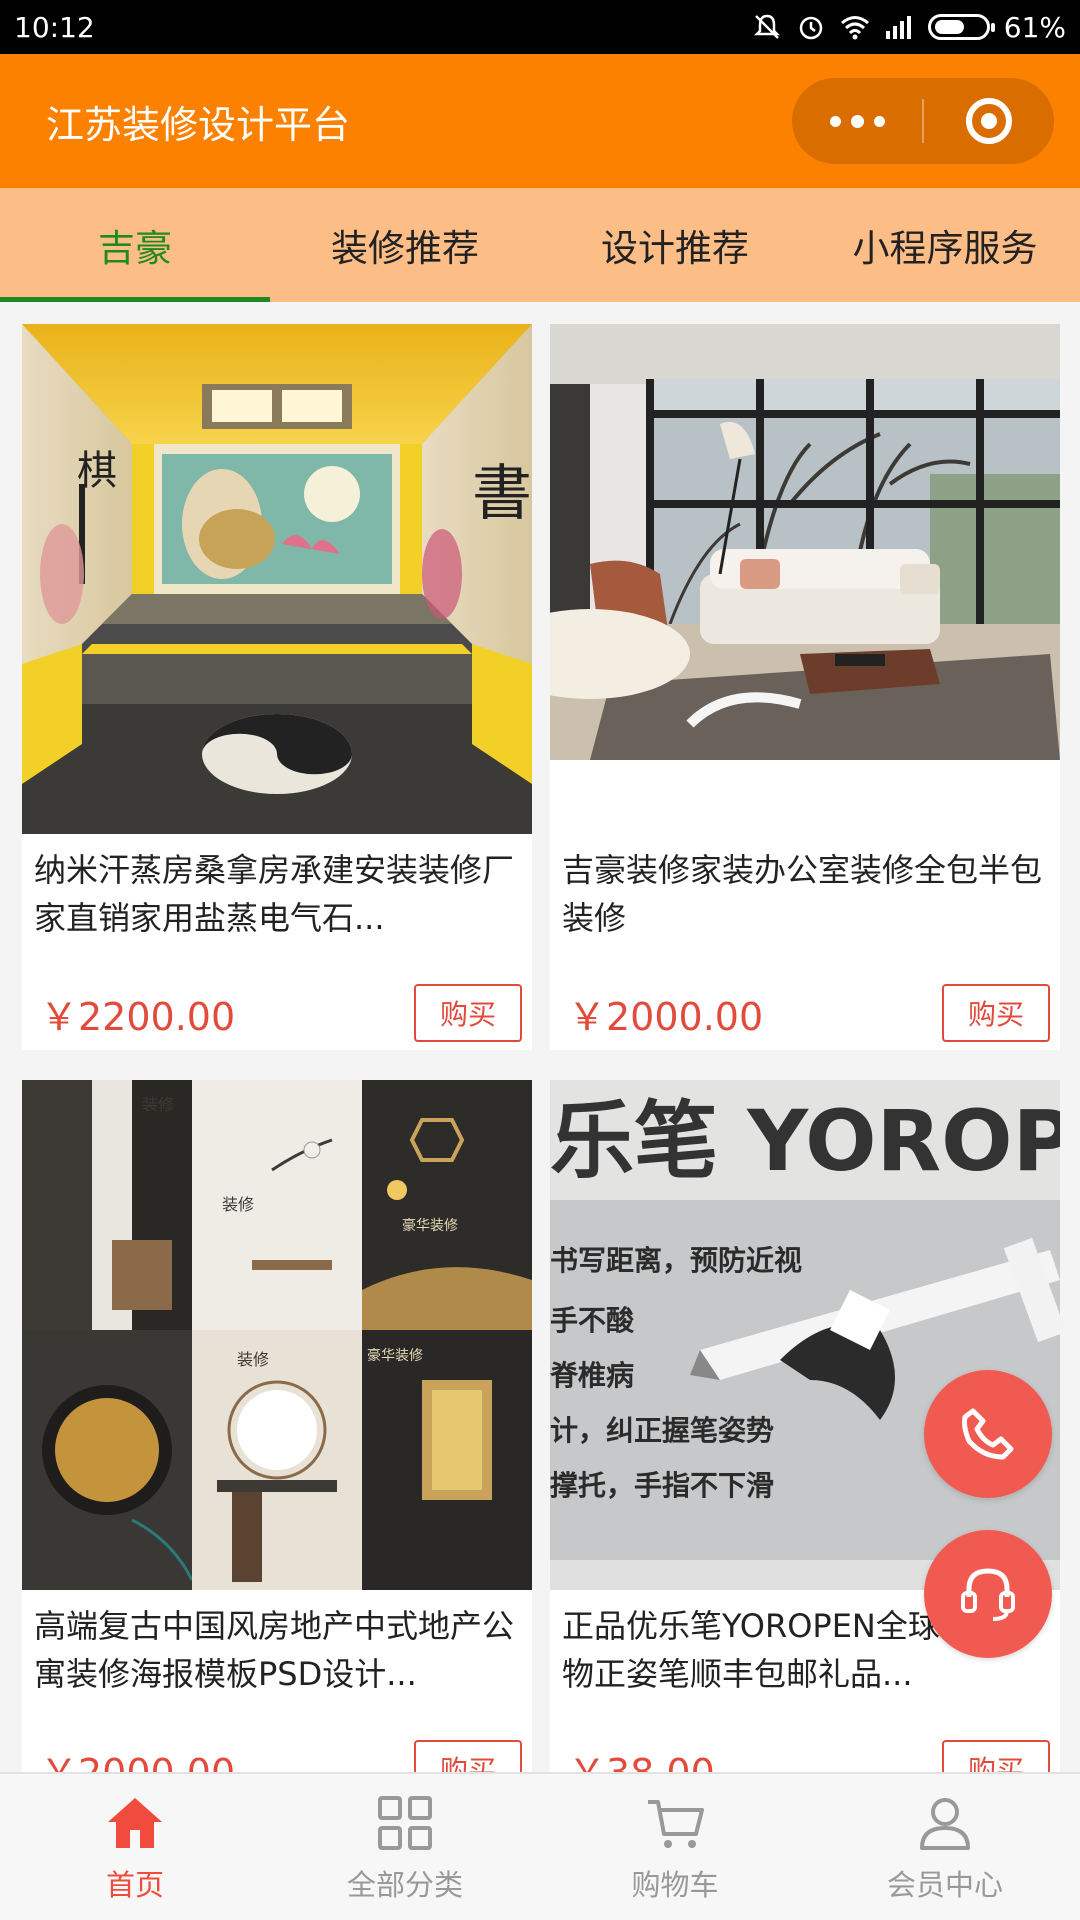  I want to click on product-name: 吉豪装修家装办公室装修全包半包装修, so click(805, 894).